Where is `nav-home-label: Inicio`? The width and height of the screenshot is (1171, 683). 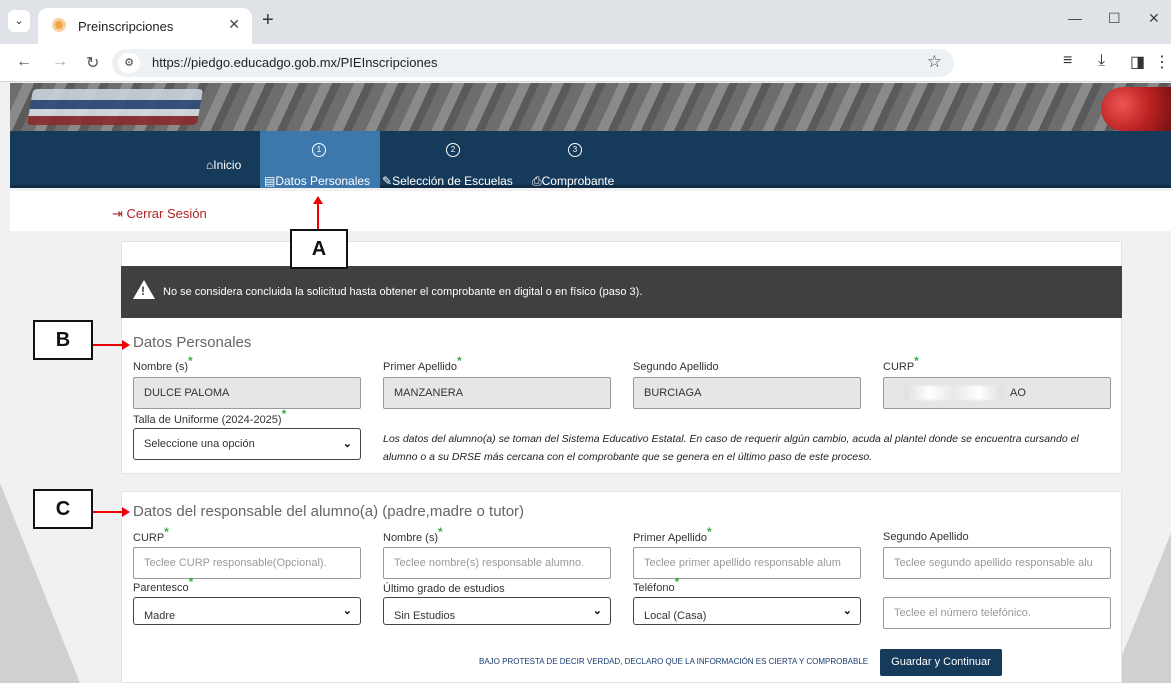 nav-home-label: Inicio is located at coordinates (227, 165).